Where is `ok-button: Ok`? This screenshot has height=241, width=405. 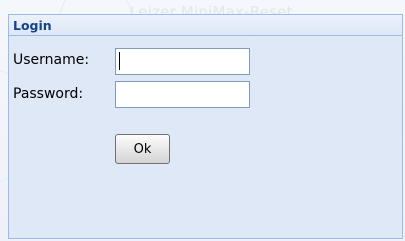
ok-button: Ok is located at coordinates (142, 149).